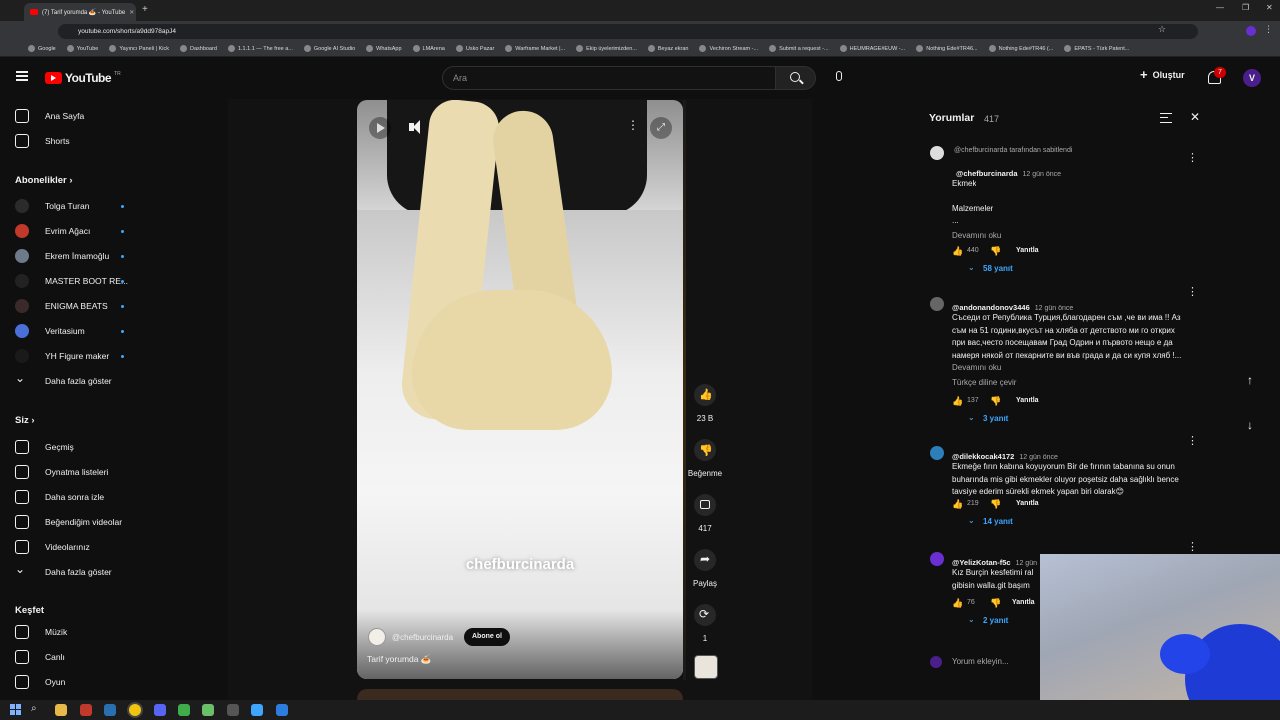  What do you see at coordinates (995, 418) in the screenshot?
I see `replies-toggle: 3 yanıt` at bounding box center [995, 418].